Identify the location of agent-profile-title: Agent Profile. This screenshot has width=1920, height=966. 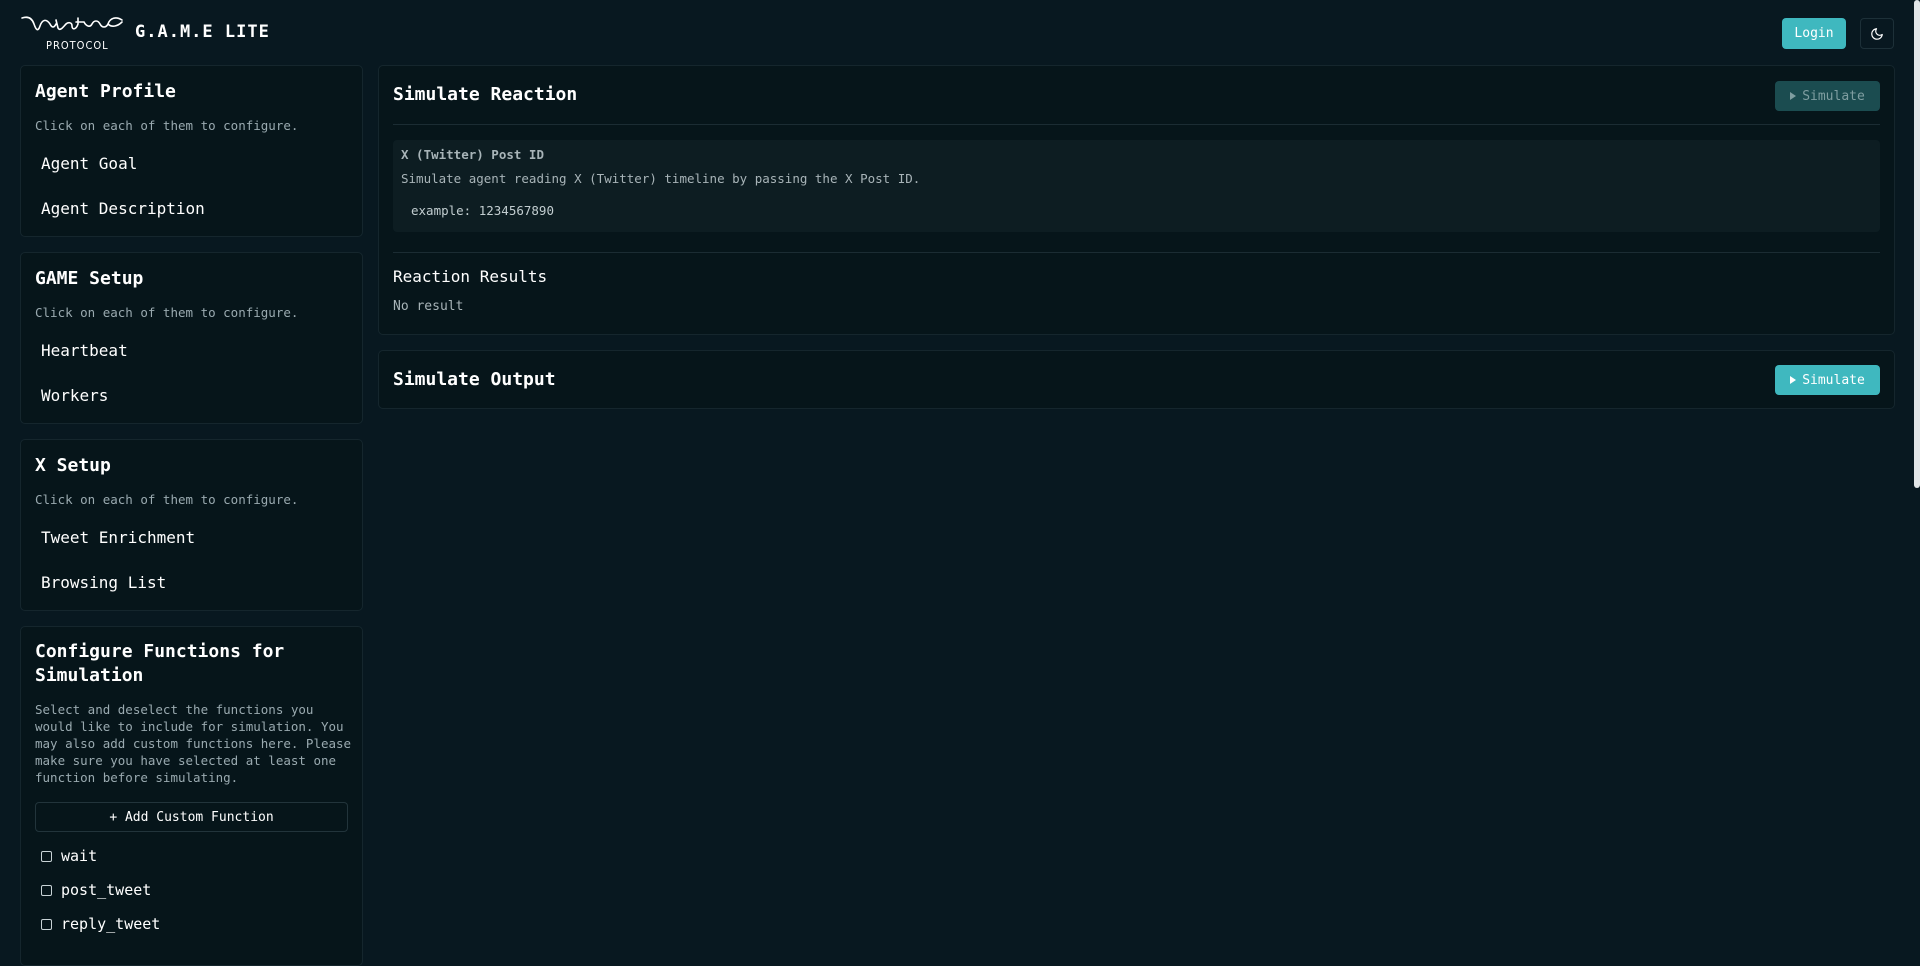
(105, 91).